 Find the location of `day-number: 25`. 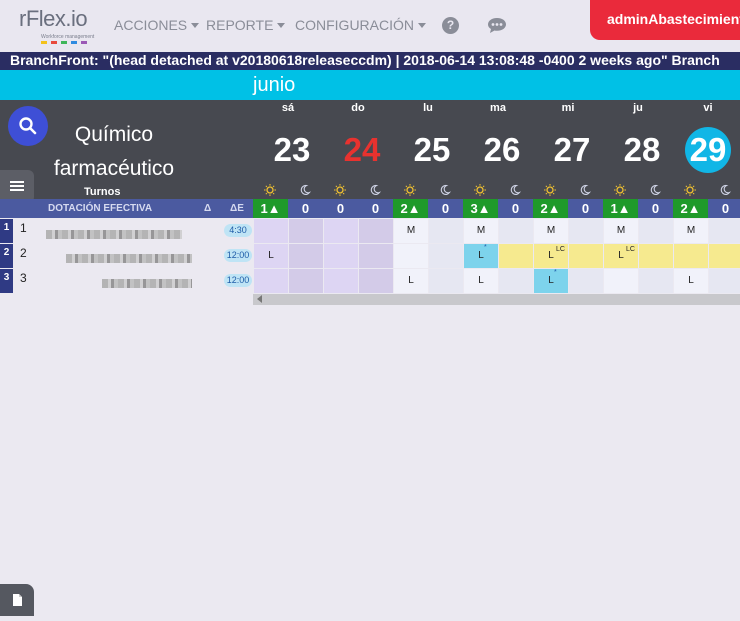

day-number: 25 is located at coordinates (432, 150).